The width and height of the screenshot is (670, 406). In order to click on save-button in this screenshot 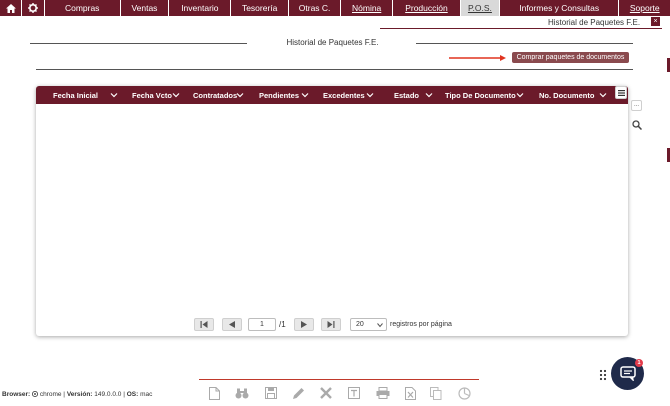, I will do `click(271, 393)`.